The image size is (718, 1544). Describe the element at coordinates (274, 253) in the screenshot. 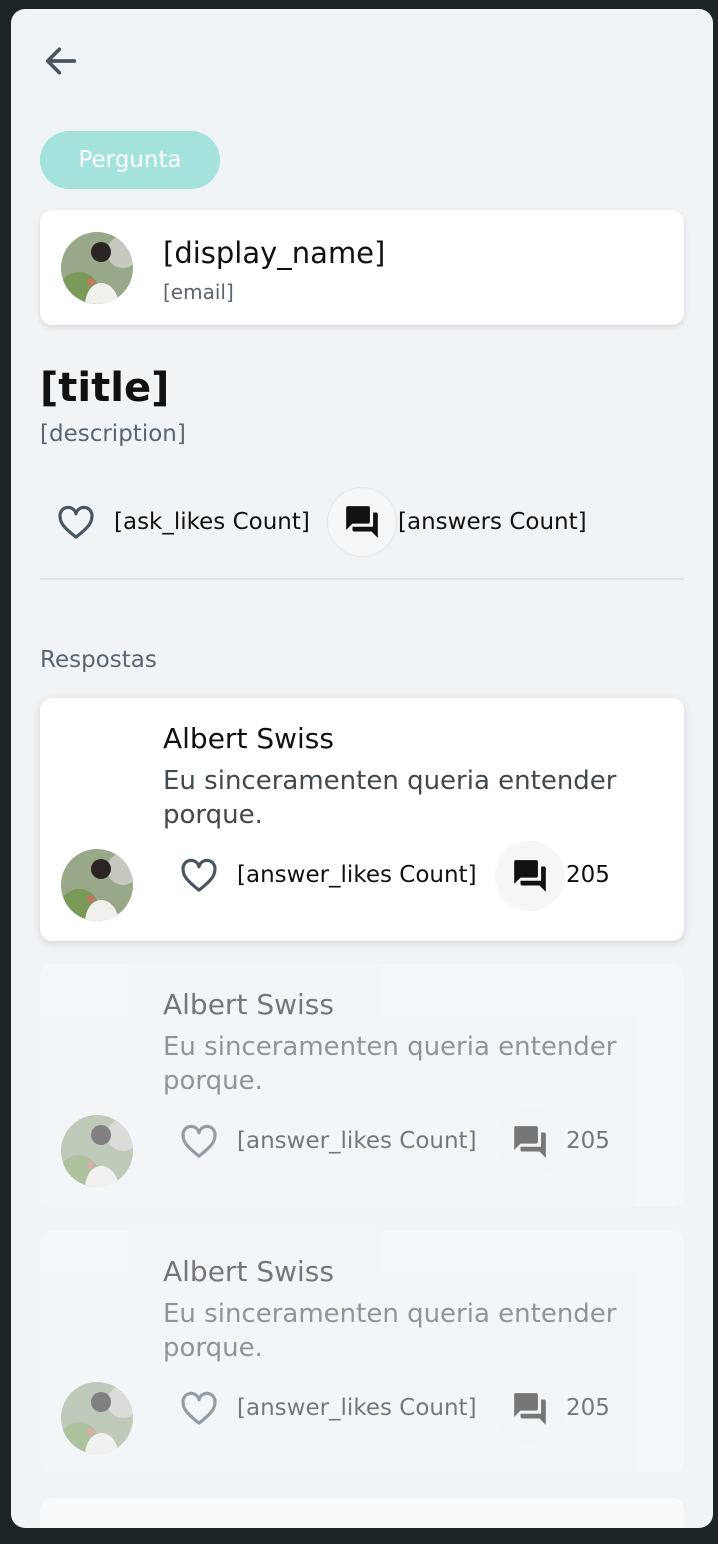

I see `author-name: [display_name]` at that location.